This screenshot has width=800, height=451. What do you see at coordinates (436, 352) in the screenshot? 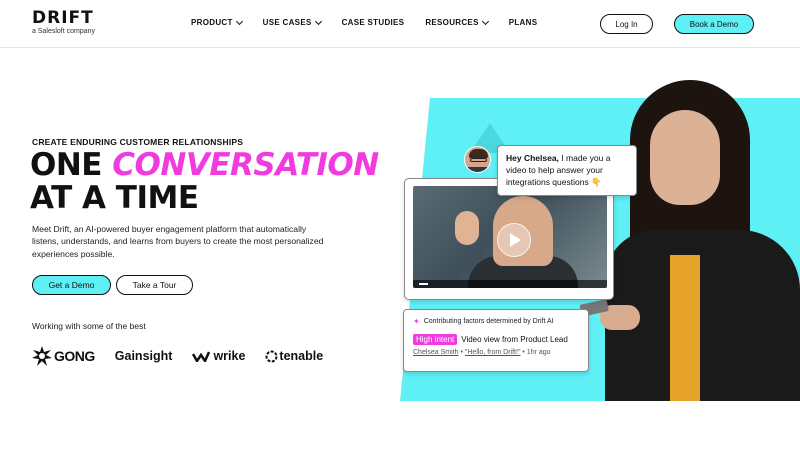
I see `intent-person-link: Chelsea Smith` at bounding box center [436, 352].